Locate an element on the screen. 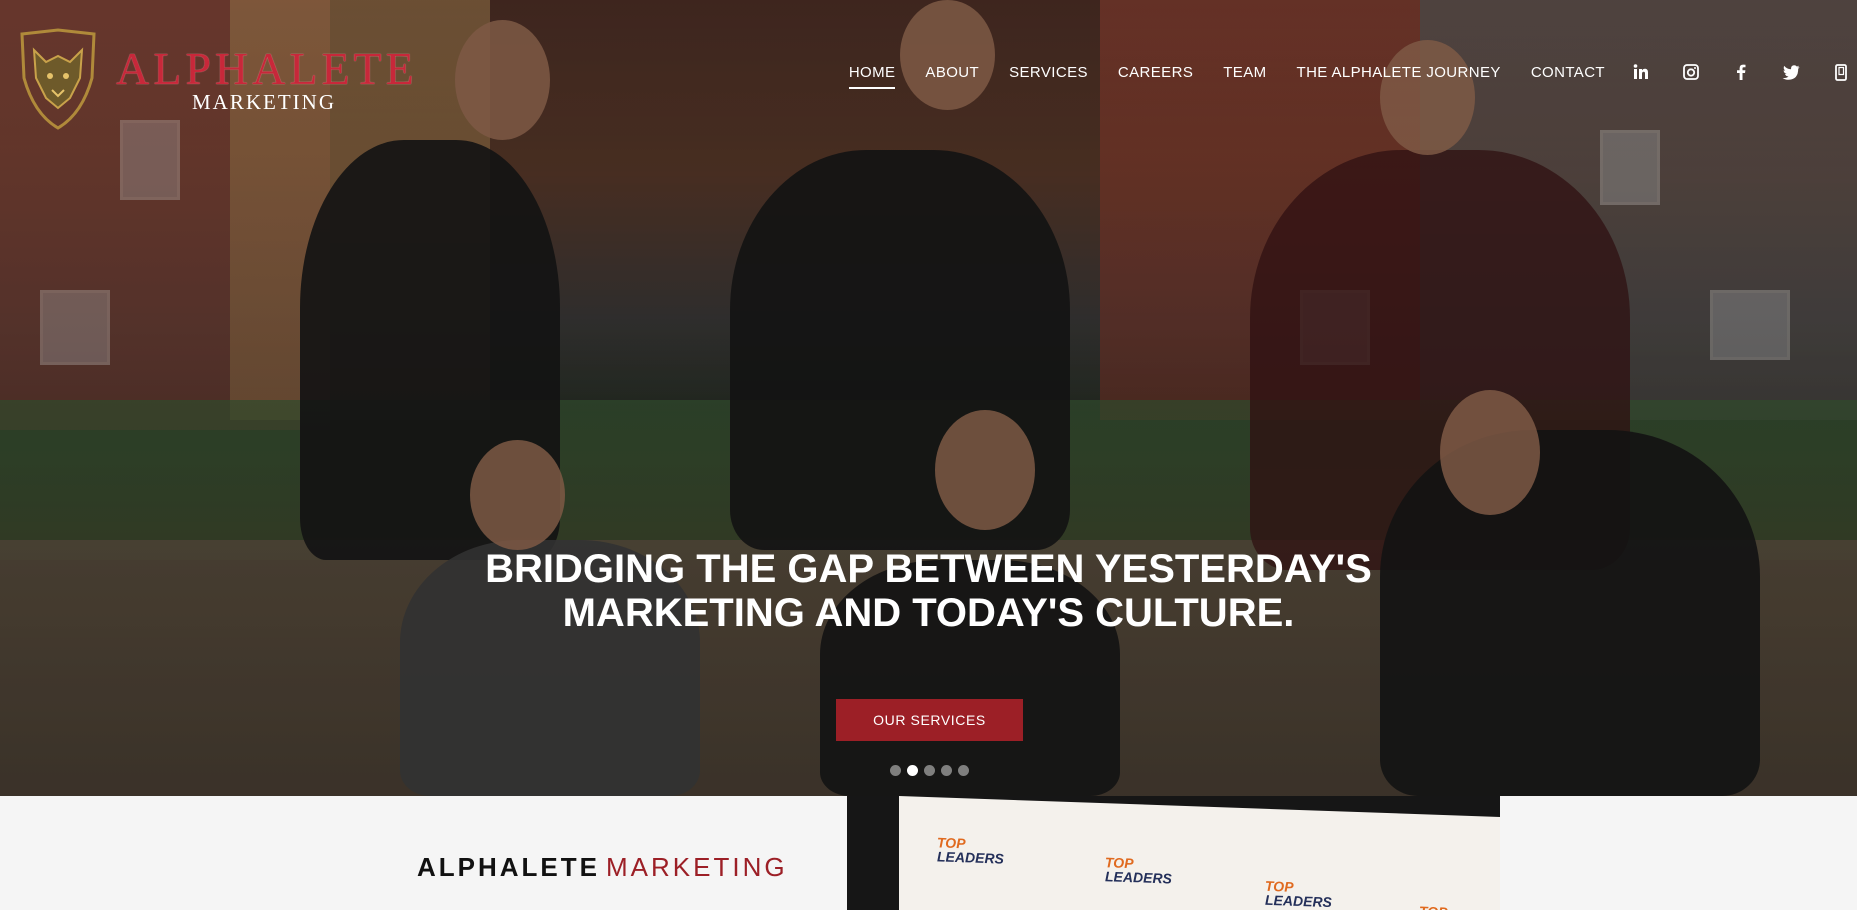 This screenshot has height=910, width=1857. our-services-button: OUR SERVICES is located at coordinates (929, 720).